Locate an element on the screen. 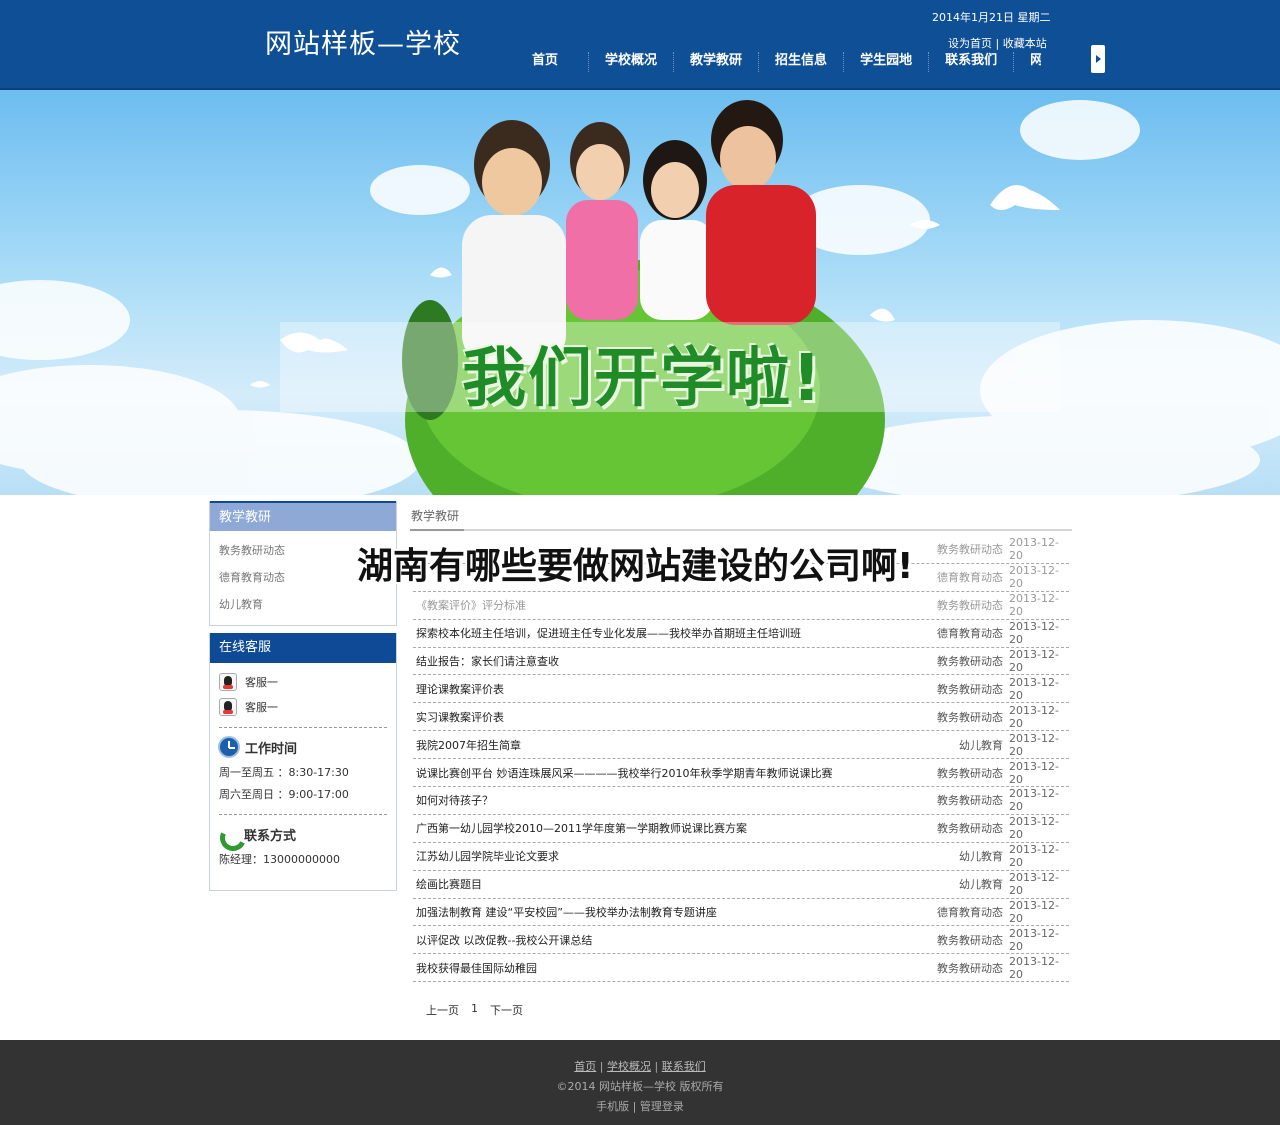 Image resolution: width=1280 pixels, height=1125 pixels. service-panel-title: 在线客服 is located at coordinates (303, 648).